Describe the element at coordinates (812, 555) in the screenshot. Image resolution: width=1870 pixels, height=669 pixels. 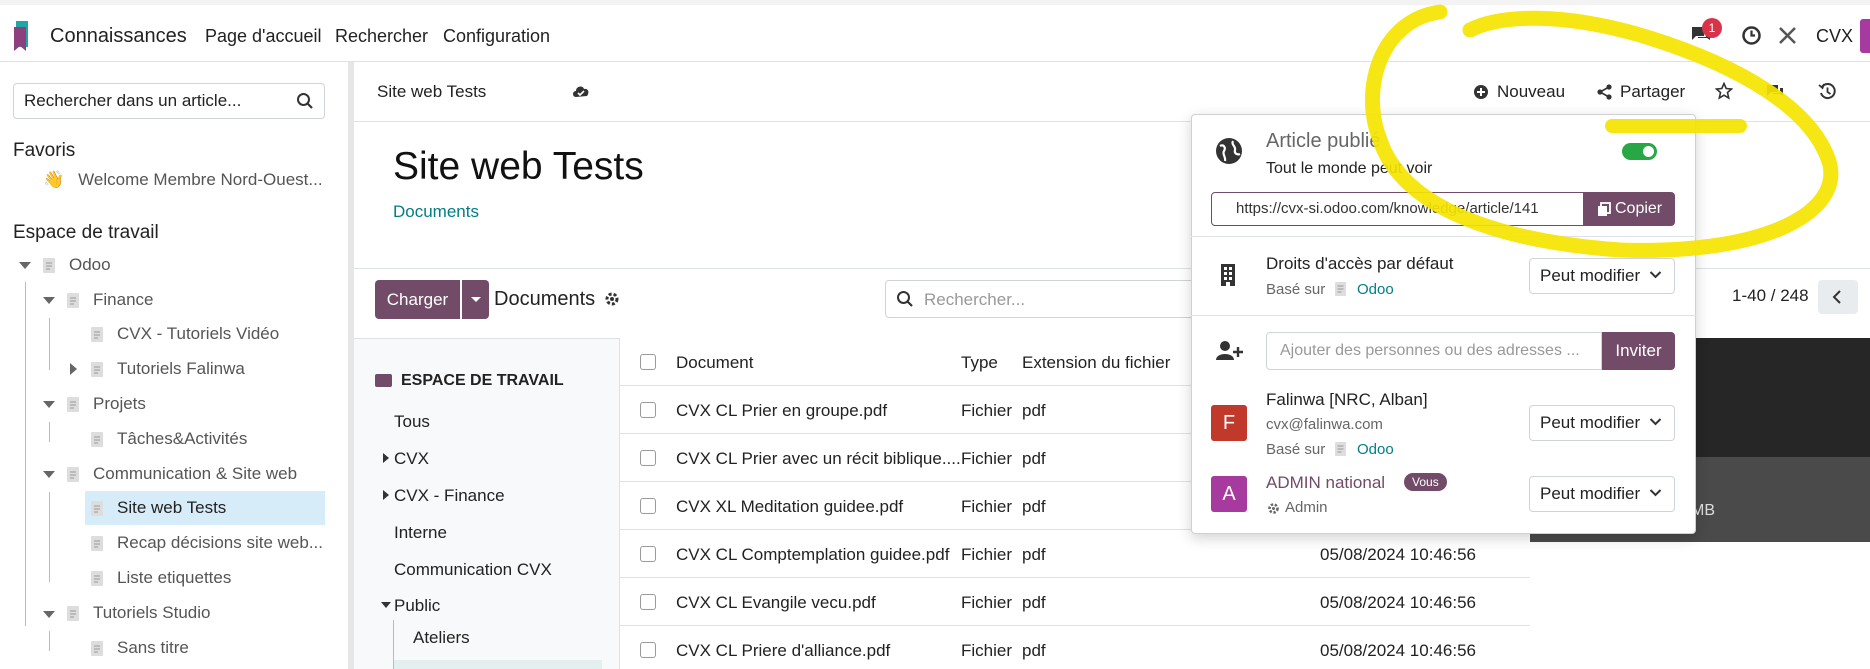
I see `row-document-name: CVX CL Comptemplation guidee.pdf` at that location.